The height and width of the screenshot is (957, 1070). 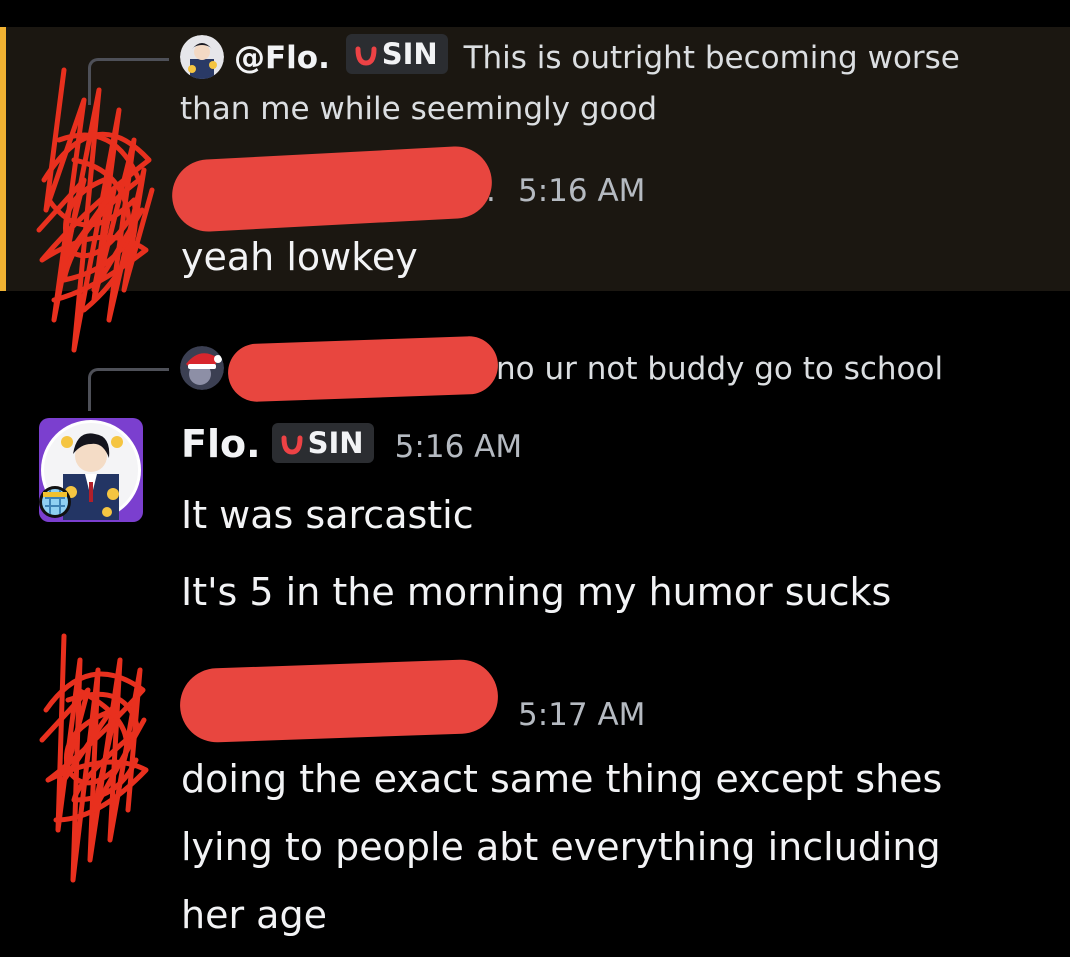 I want to click on reply-preview-1-wrap: than me while seemingly good, so click(x=418, y=109).